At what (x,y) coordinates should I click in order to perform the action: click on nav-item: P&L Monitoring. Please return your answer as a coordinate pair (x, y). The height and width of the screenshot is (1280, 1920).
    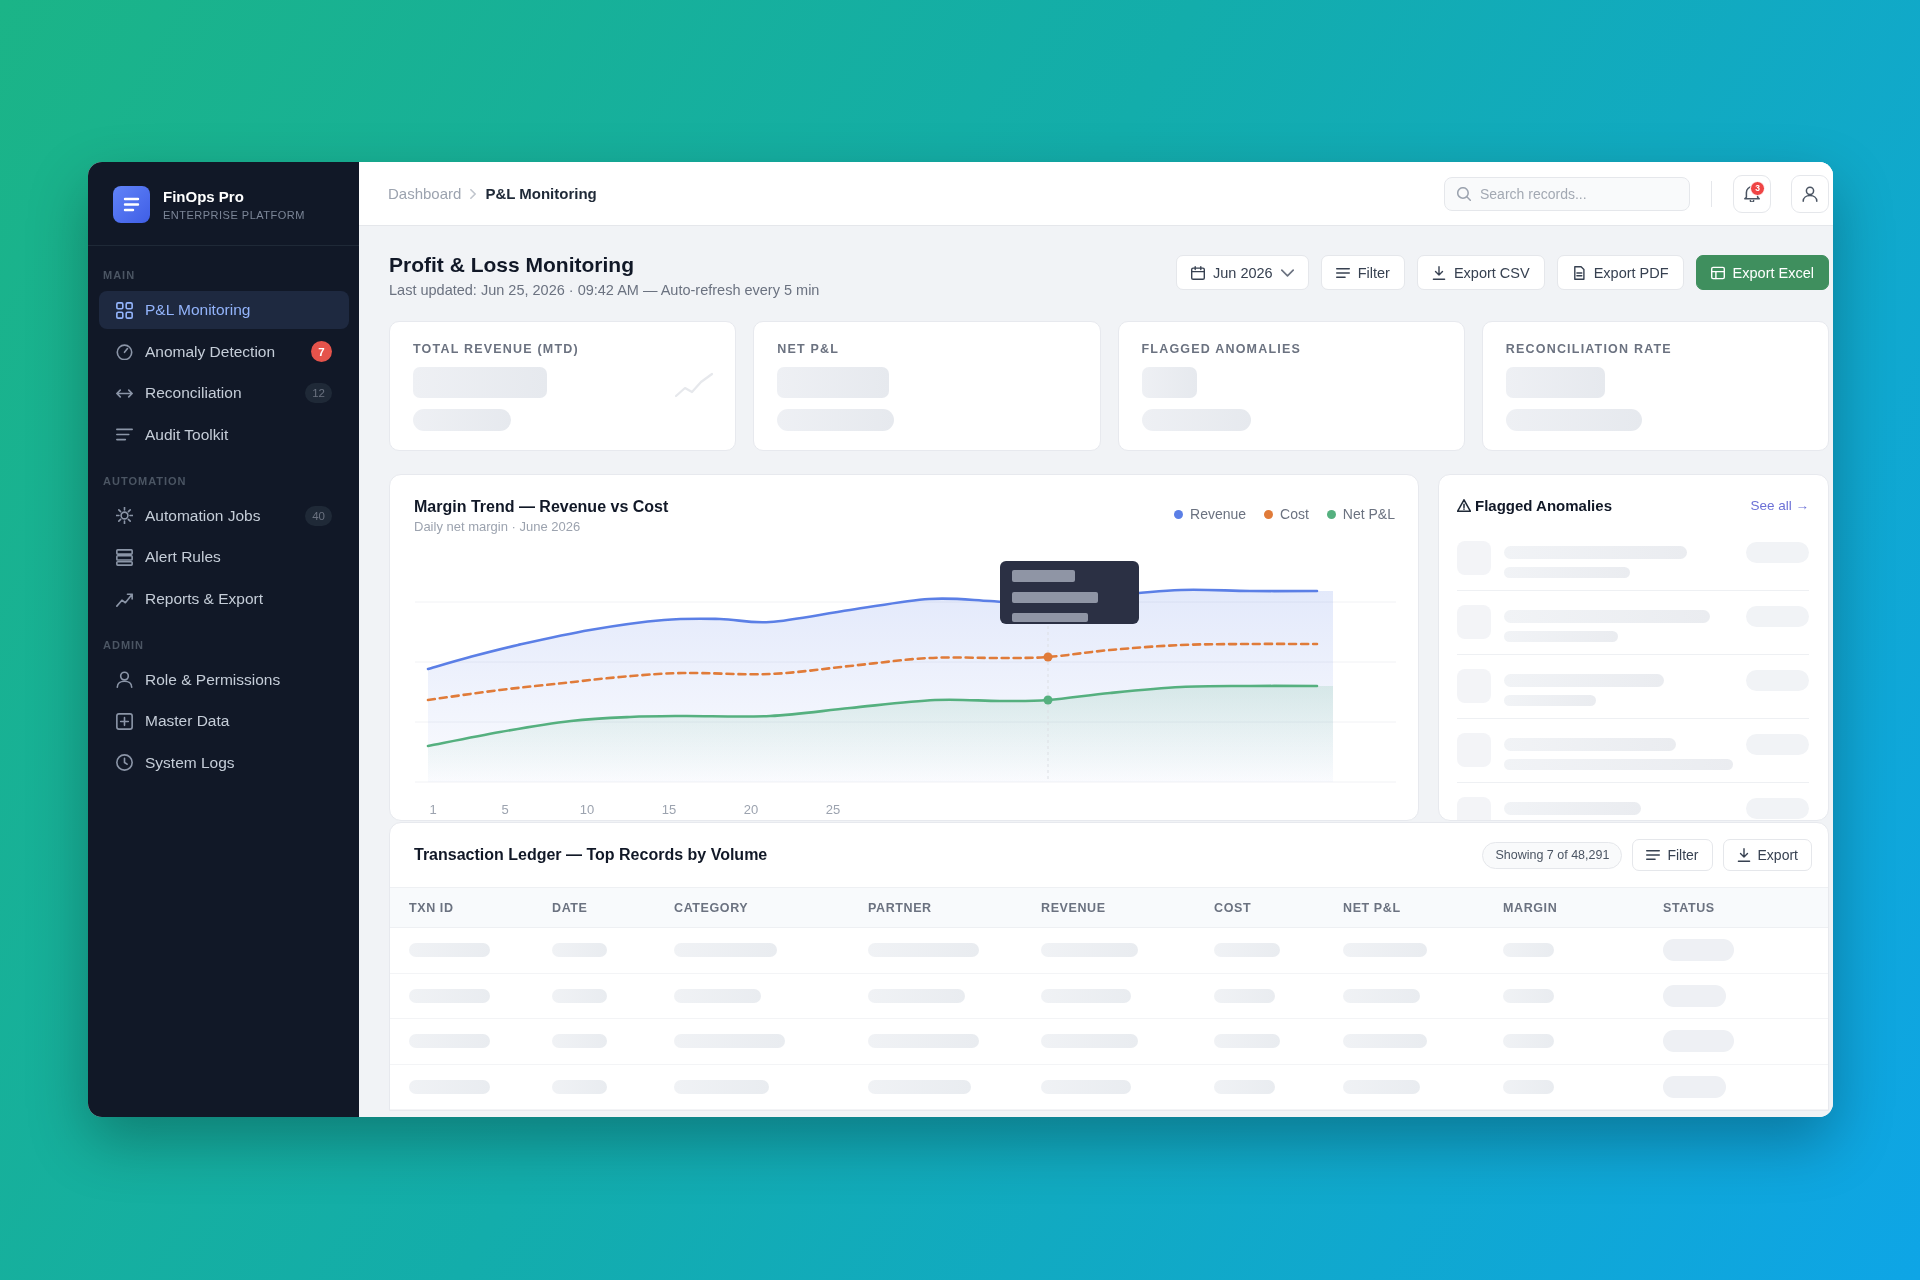
    Looking at the image, I should click on (224, 310).